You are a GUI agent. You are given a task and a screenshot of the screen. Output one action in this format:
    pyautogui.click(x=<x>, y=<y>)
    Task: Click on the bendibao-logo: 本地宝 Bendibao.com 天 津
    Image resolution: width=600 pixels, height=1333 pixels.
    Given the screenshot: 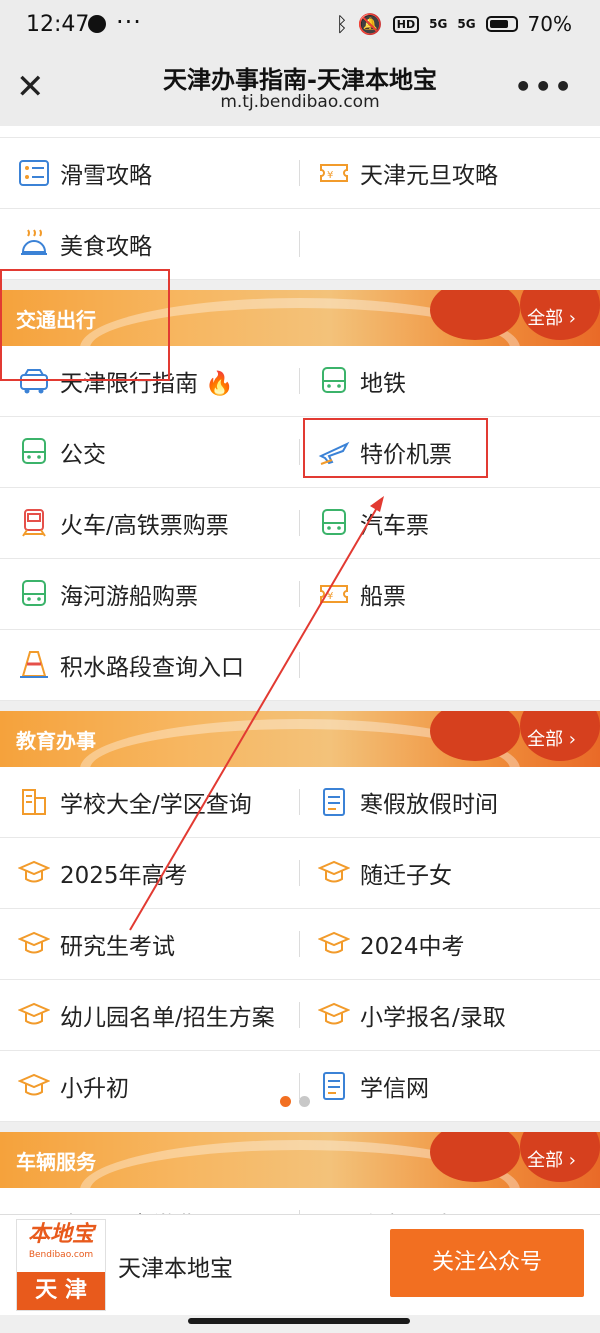 What is the action you would take?
    pyautogui.click(x=61, y=1265)
    